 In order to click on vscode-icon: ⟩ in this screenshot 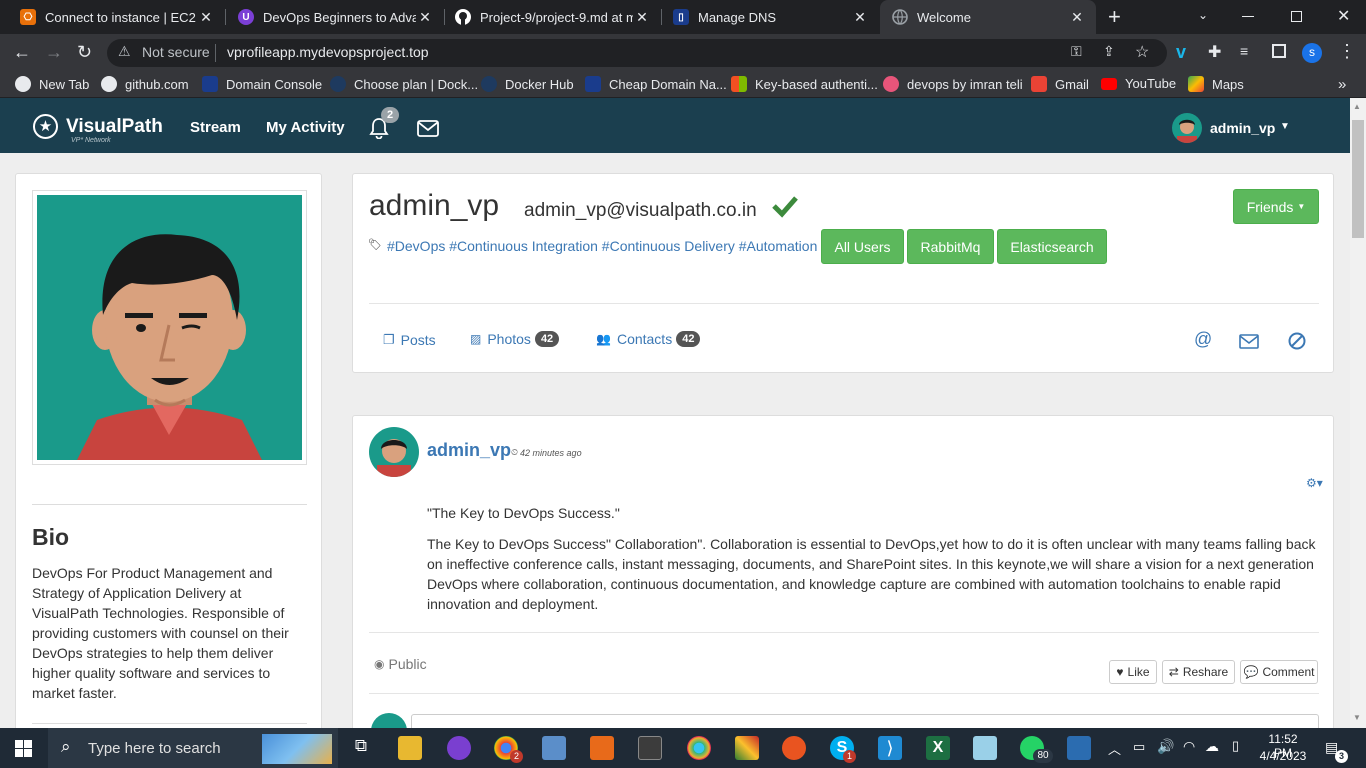, I will do `click(890, 748)`.